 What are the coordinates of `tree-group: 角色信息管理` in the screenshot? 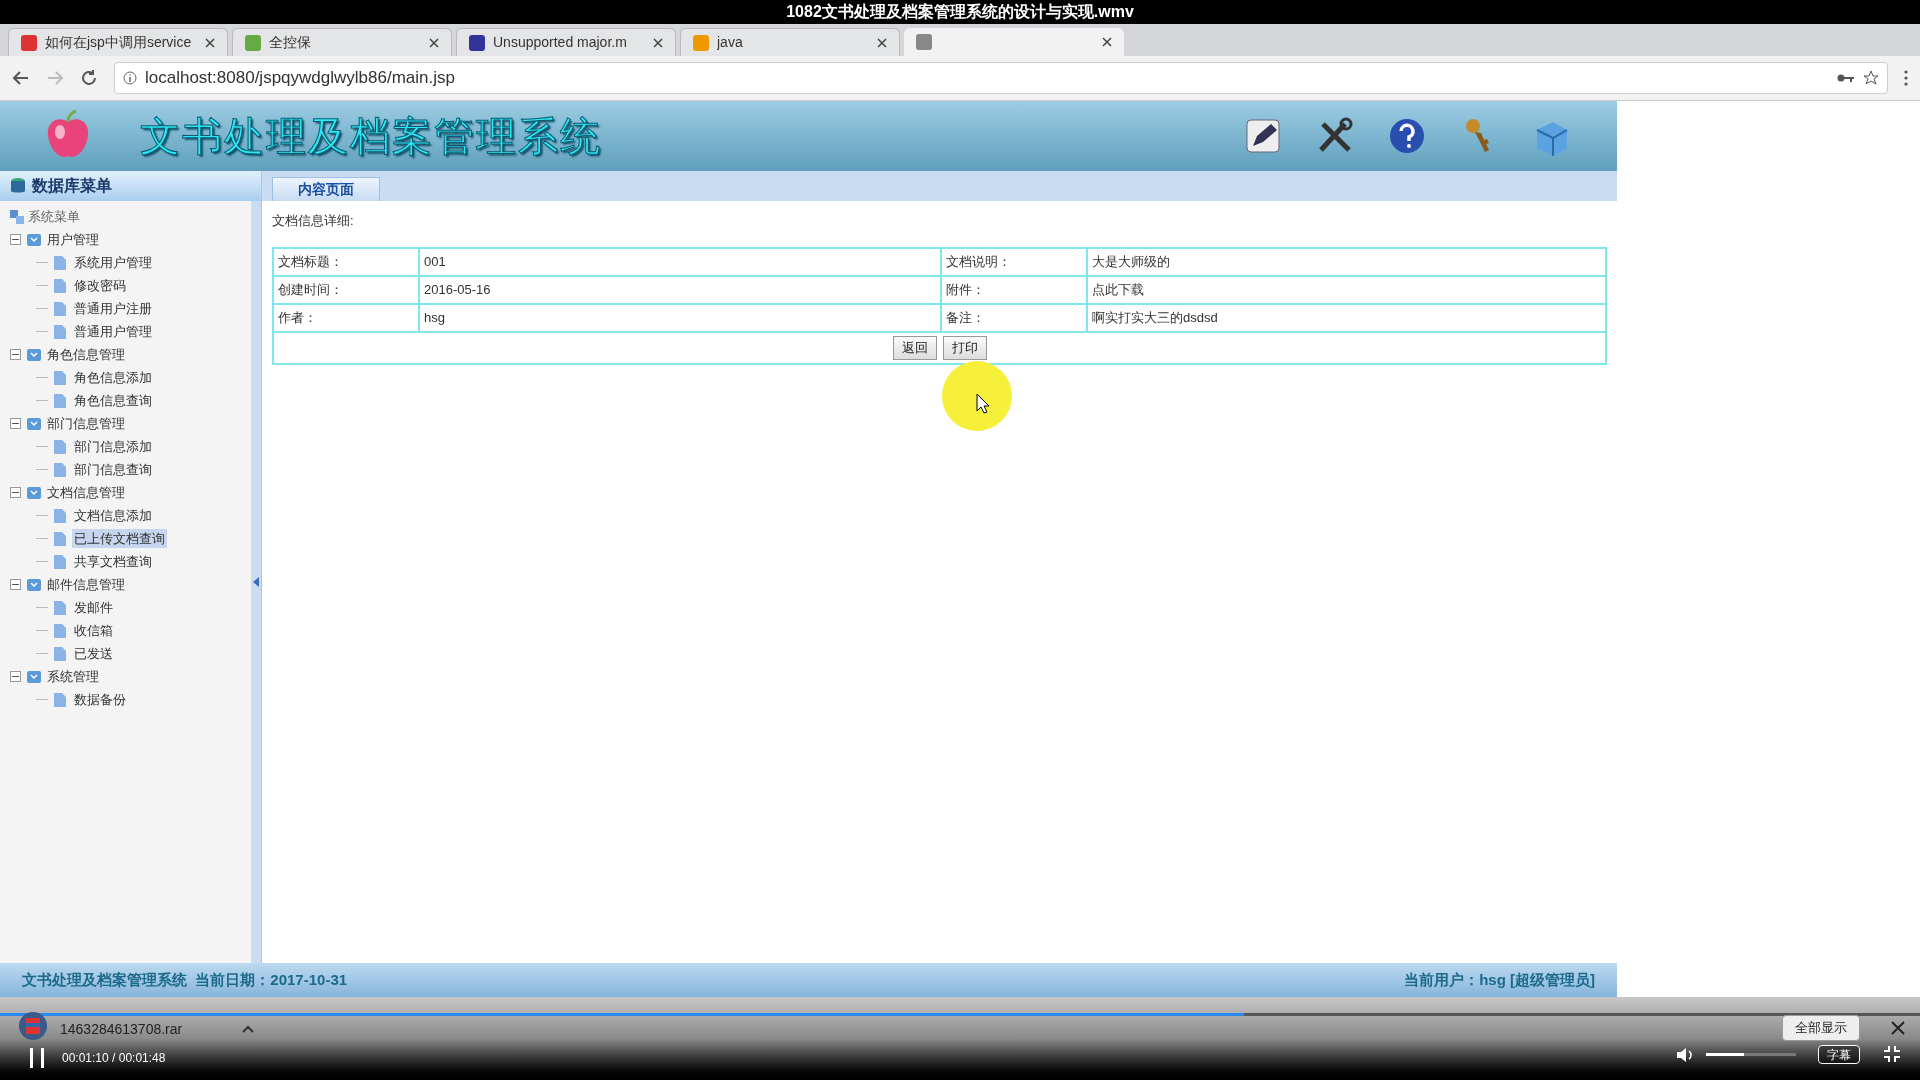 It's located at (86, 354).